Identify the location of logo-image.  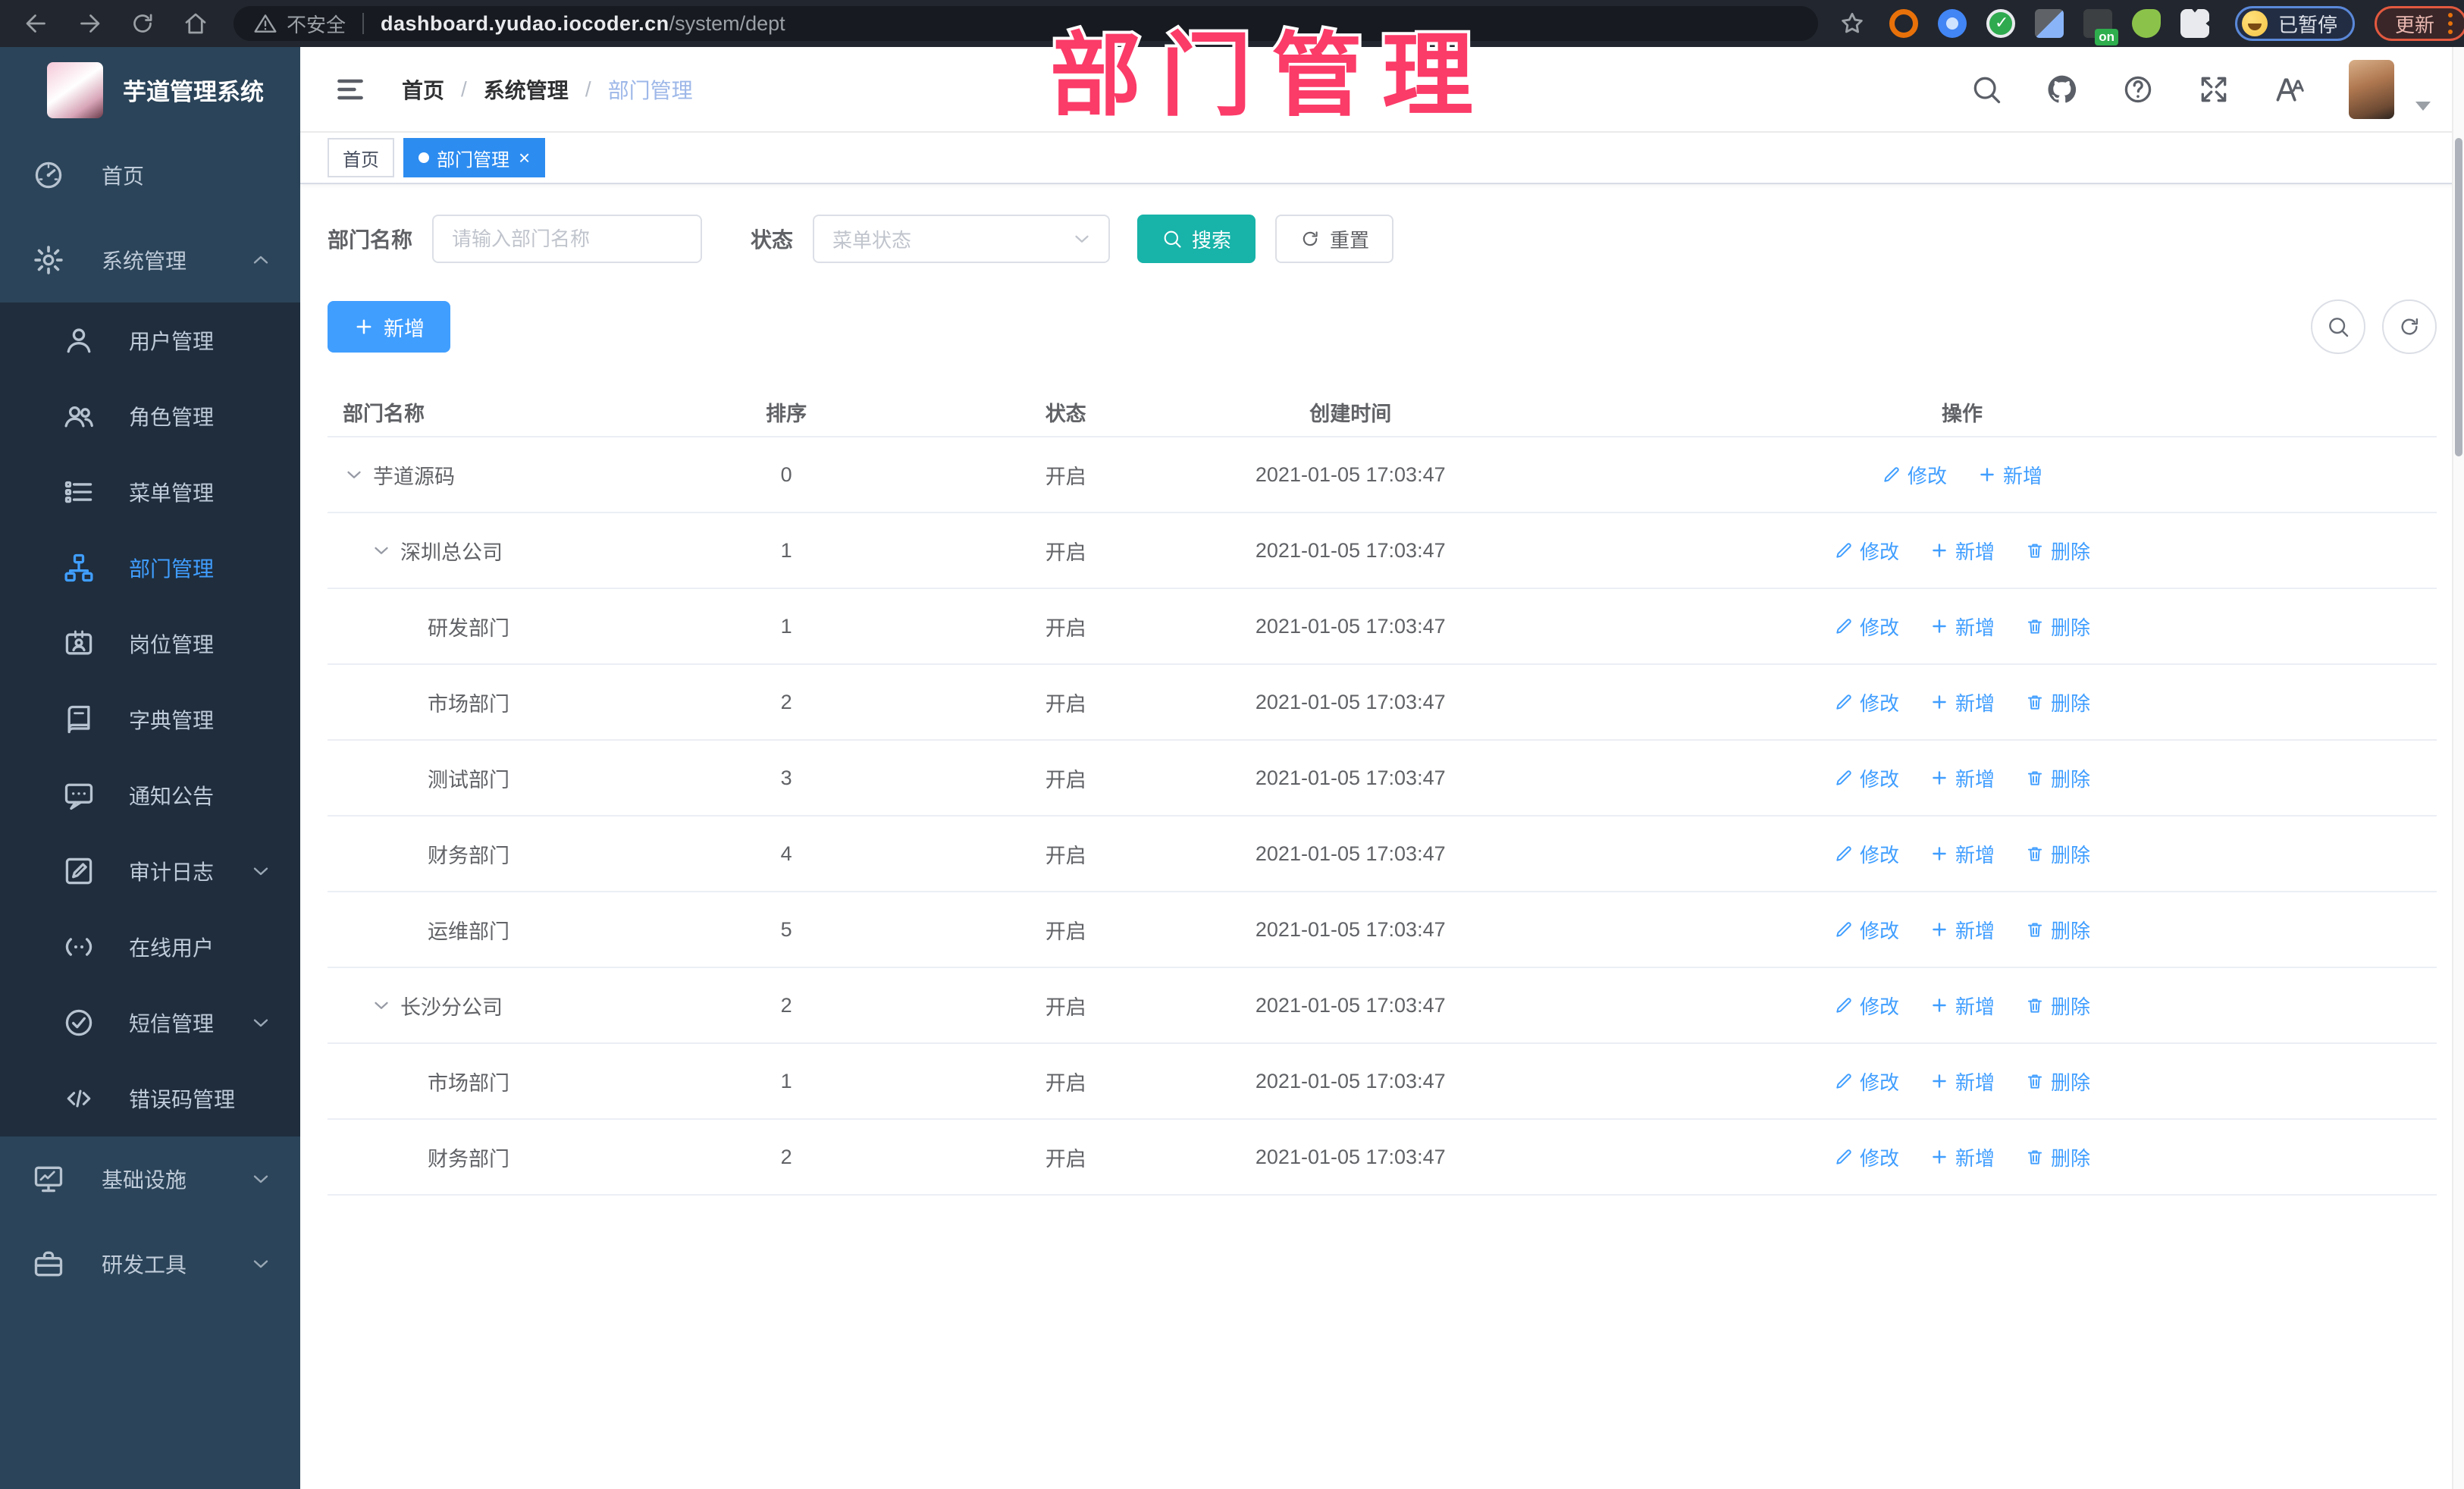
(75, 89).